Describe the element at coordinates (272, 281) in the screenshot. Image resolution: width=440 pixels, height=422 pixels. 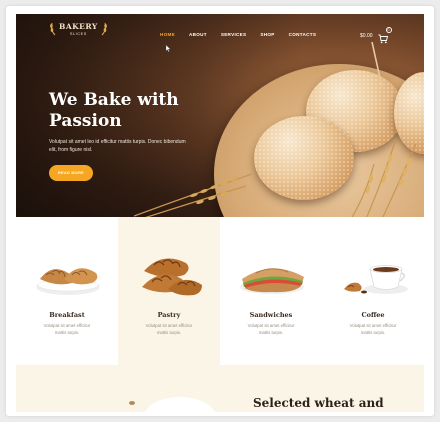
I see `sandwich-image` at that location.